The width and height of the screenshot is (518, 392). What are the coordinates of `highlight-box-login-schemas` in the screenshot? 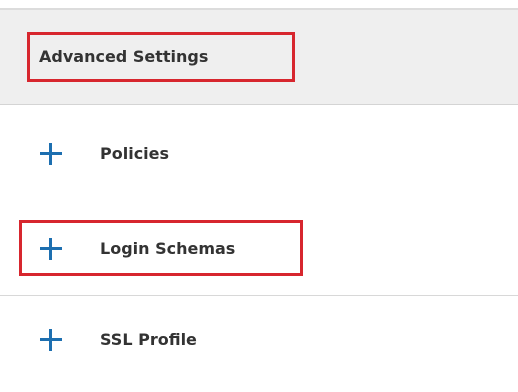 It's located at (161, 248).